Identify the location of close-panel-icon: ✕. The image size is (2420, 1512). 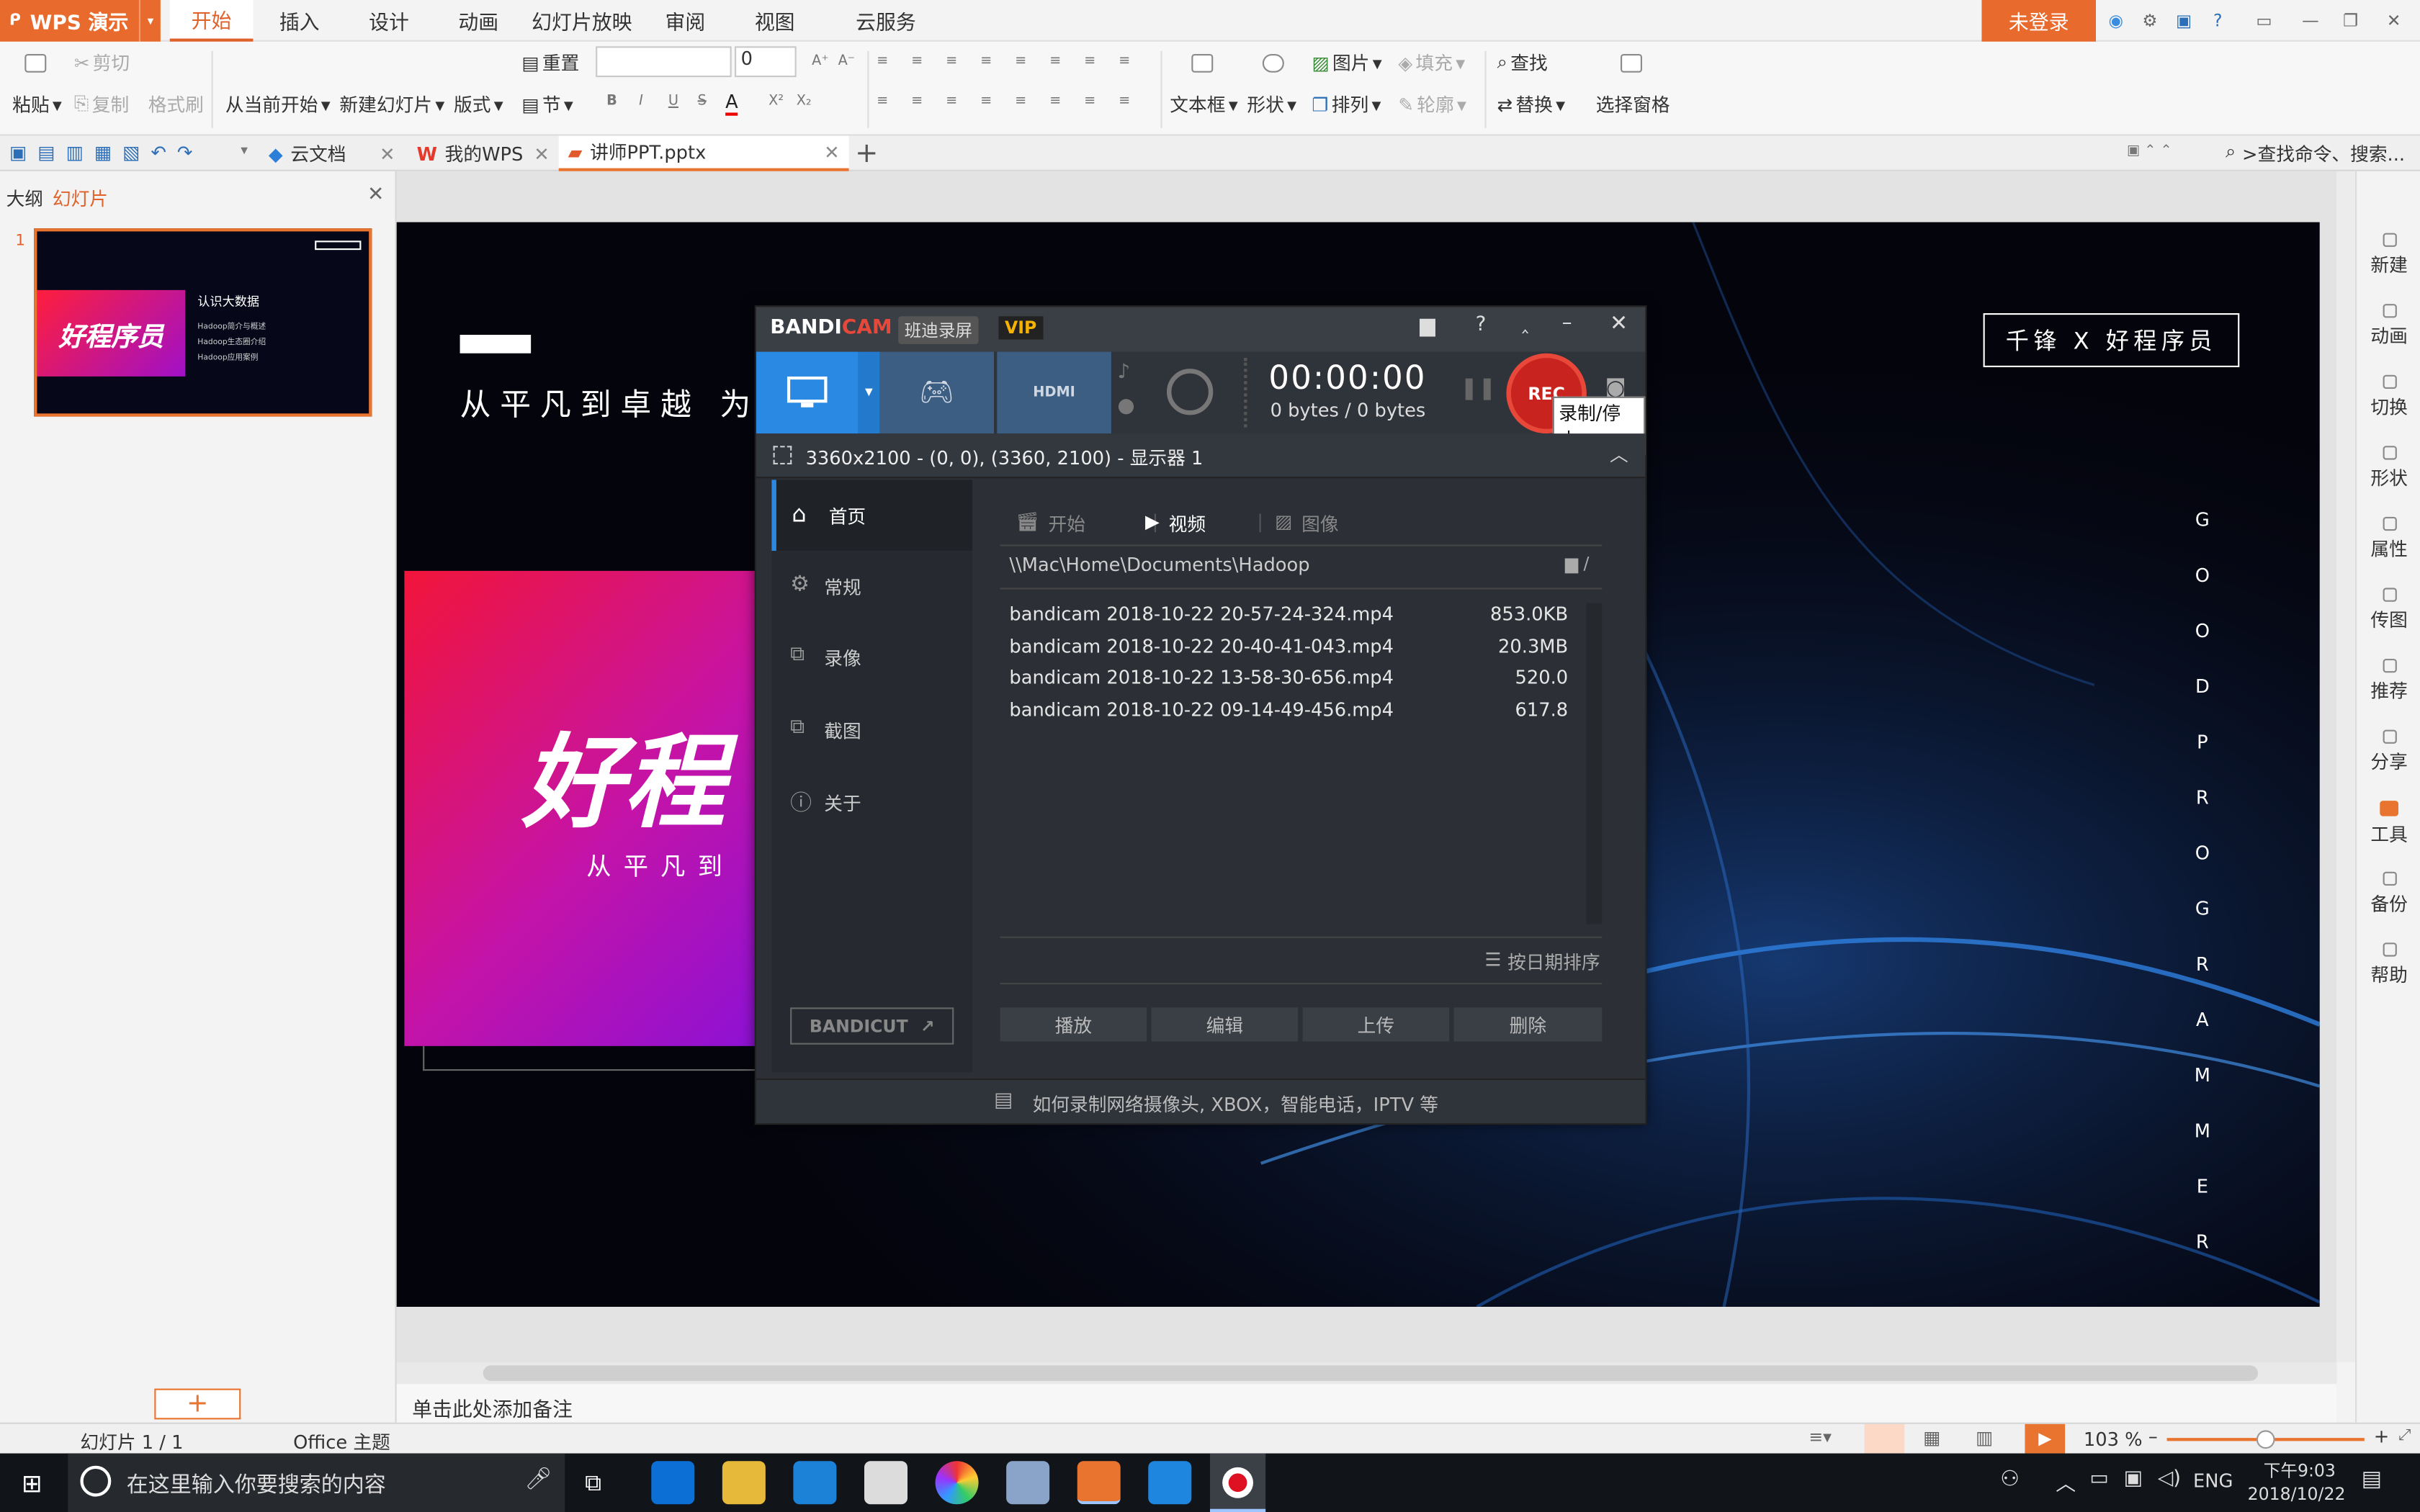
(375, 195).